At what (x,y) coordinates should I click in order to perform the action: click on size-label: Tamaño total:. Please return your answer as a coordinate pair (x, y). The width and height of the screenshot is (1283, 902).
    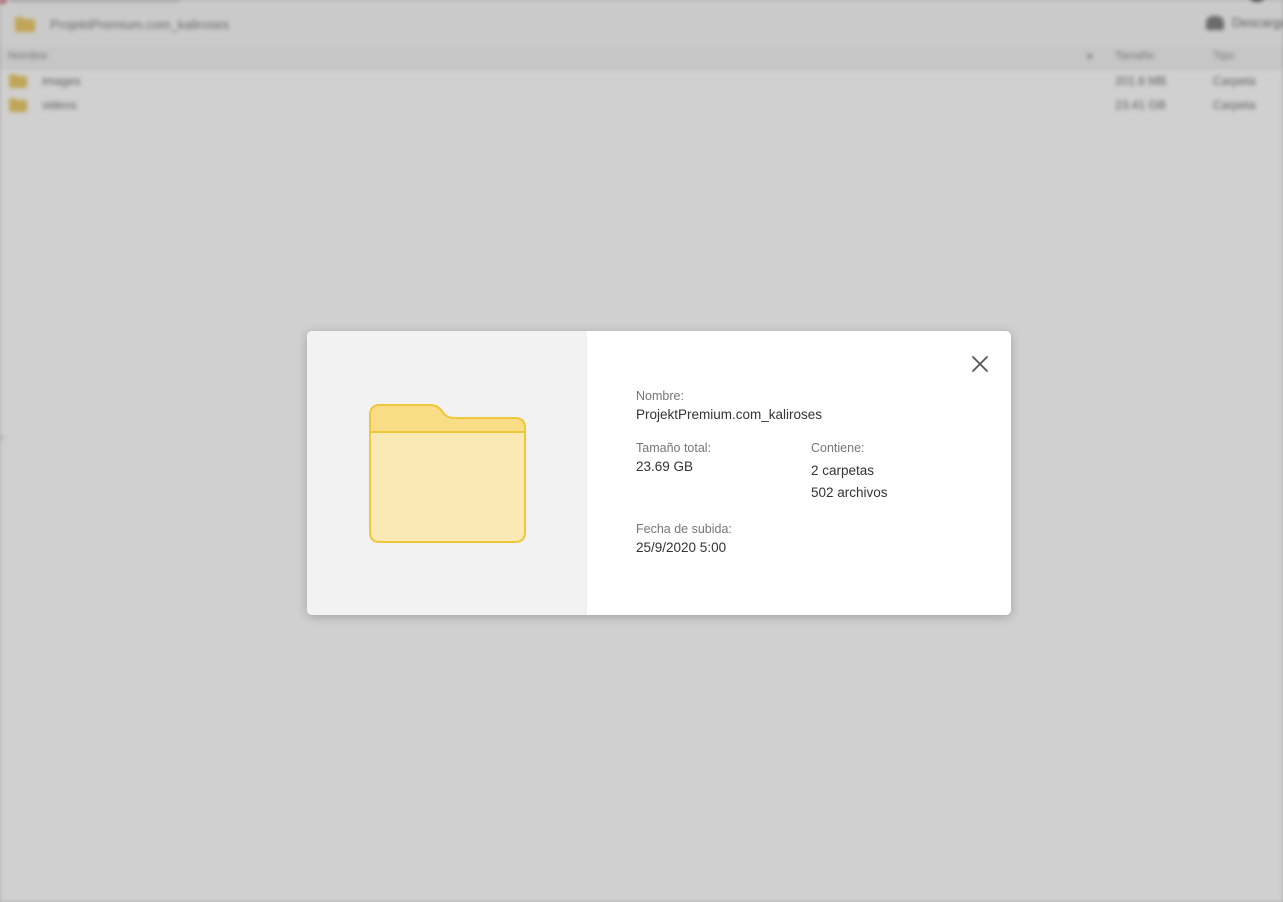
    Looking at the image, I should click on (674, 448).